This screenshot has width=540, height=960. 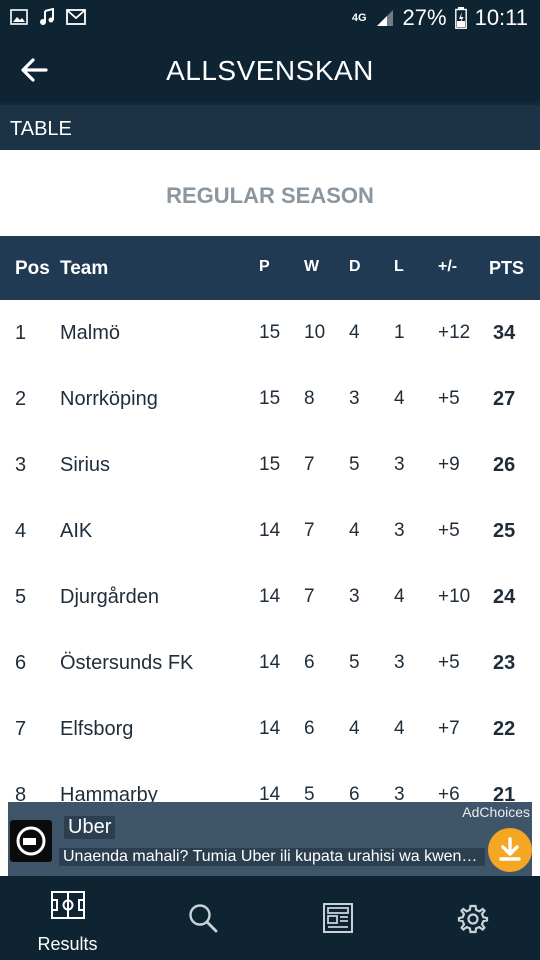 I want to click on gallery-icon, so click(x=19, y=17).